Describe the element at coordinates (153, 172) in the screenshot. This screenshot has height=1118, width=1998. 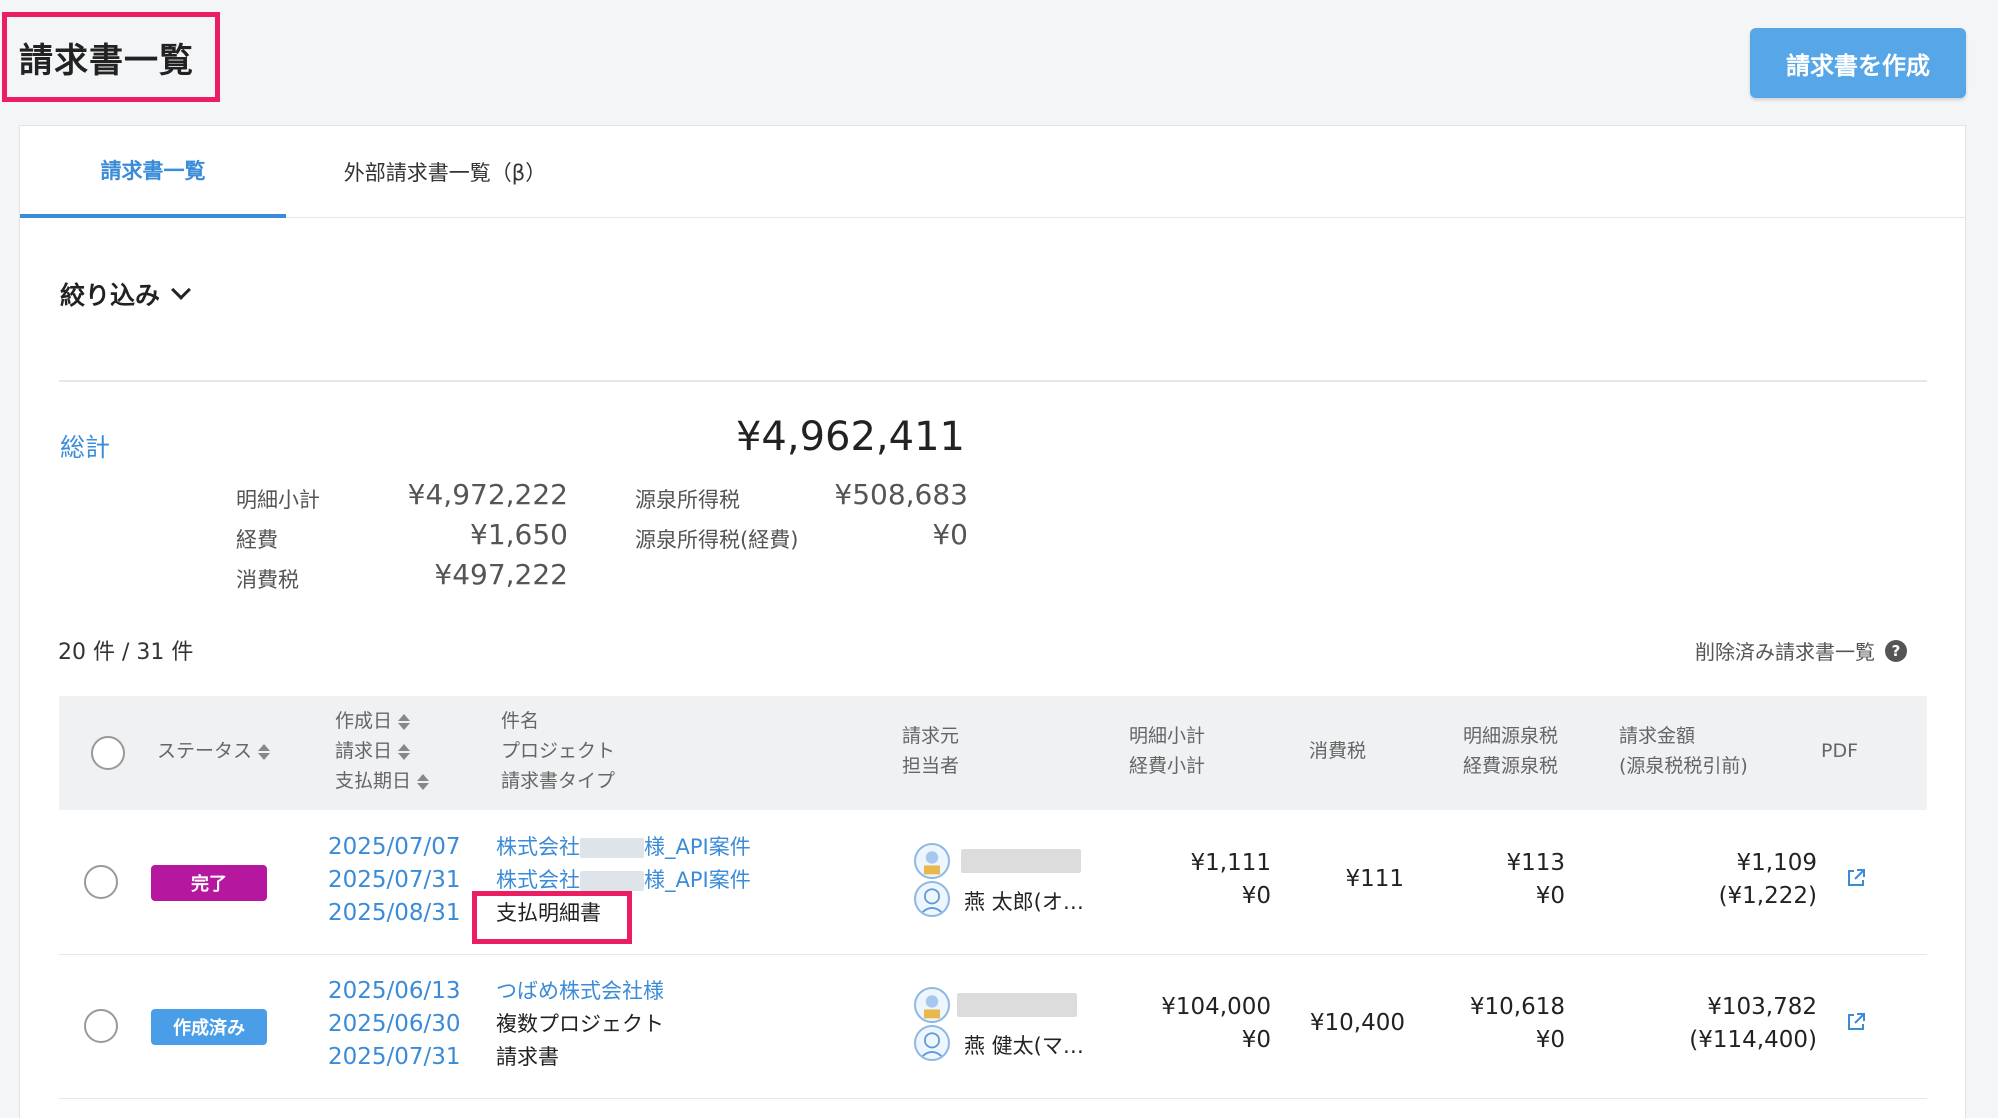
I see `tab-invoice-list: 請求書一覧` at that location.